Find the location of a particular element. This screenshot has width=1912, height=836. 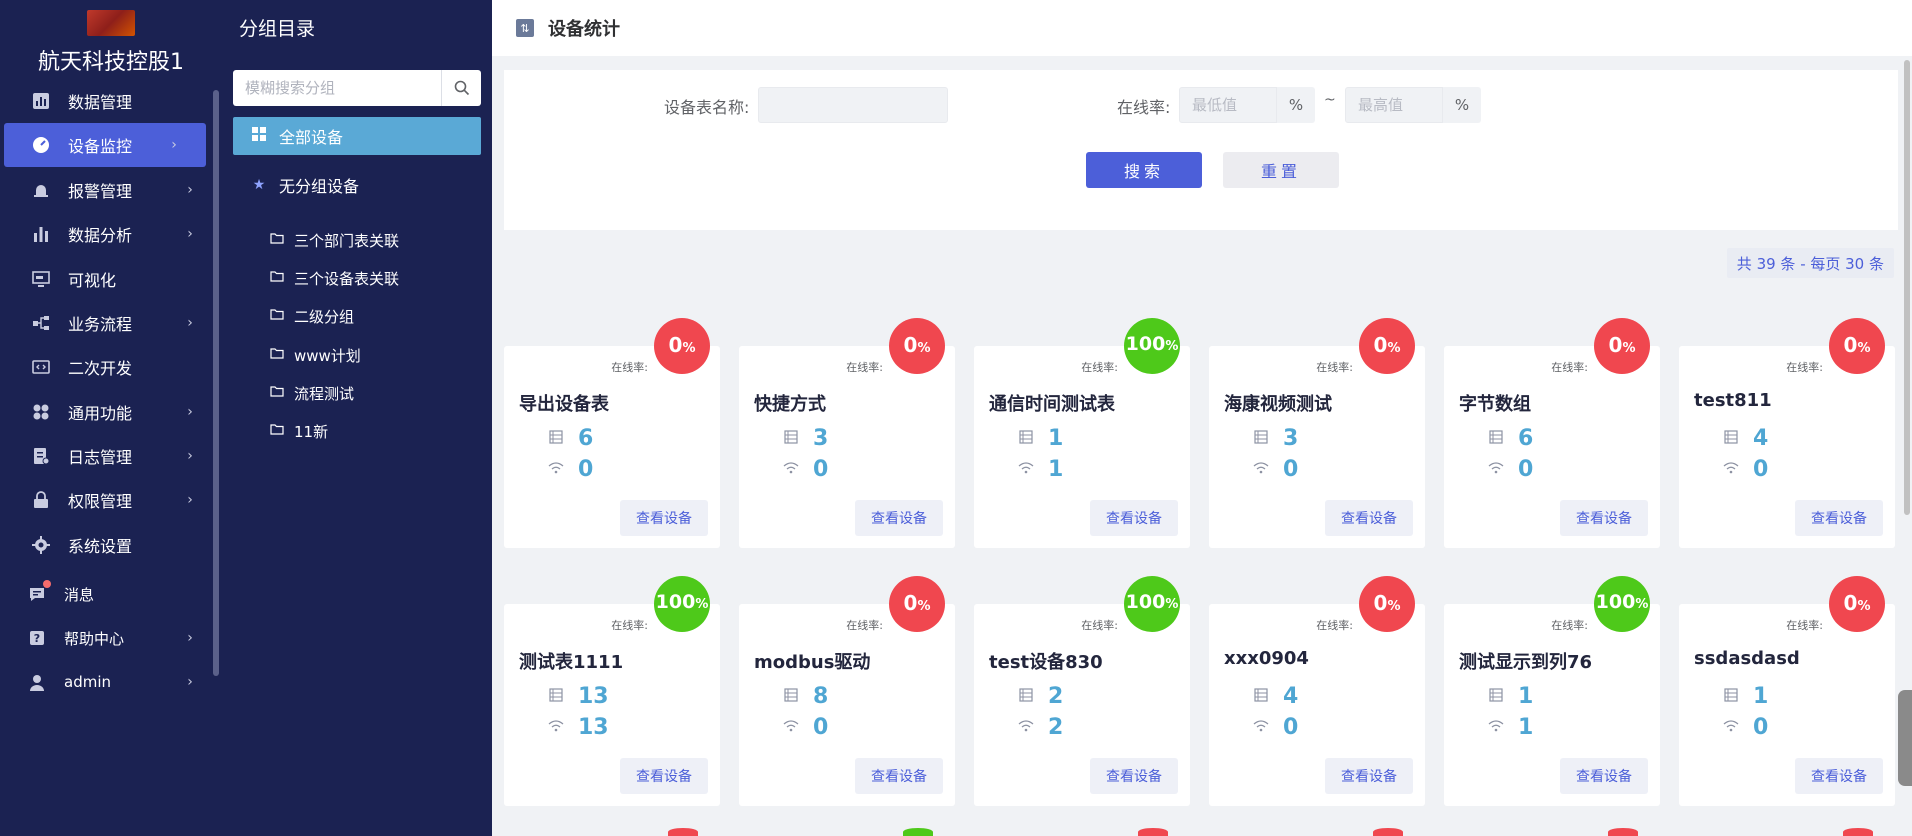

main-scrollbar is located at coordinates (1907, 287).